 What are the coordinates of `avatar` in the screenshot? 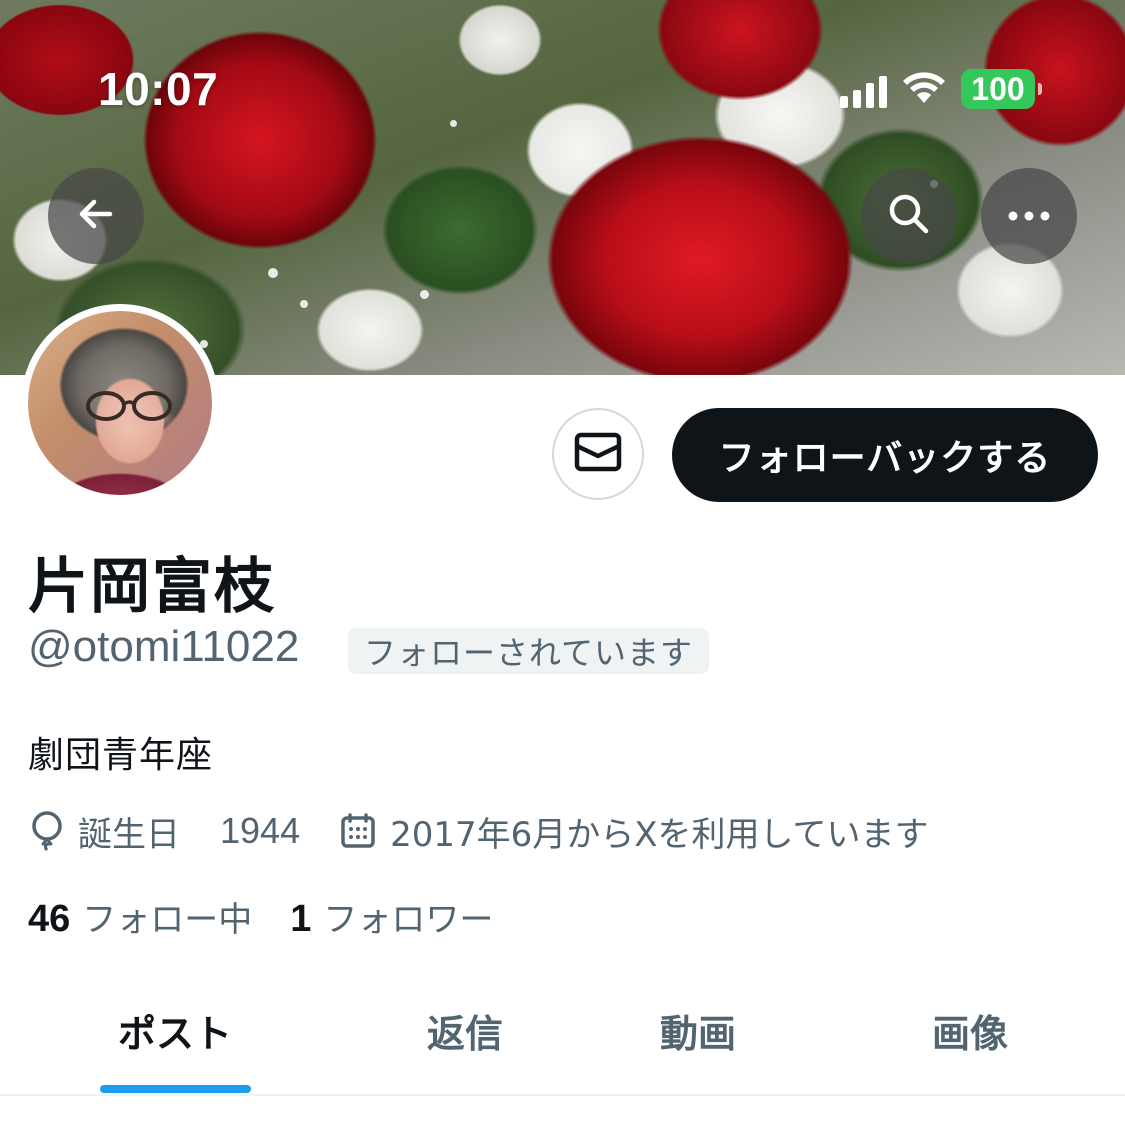 It's located at (120, 403).